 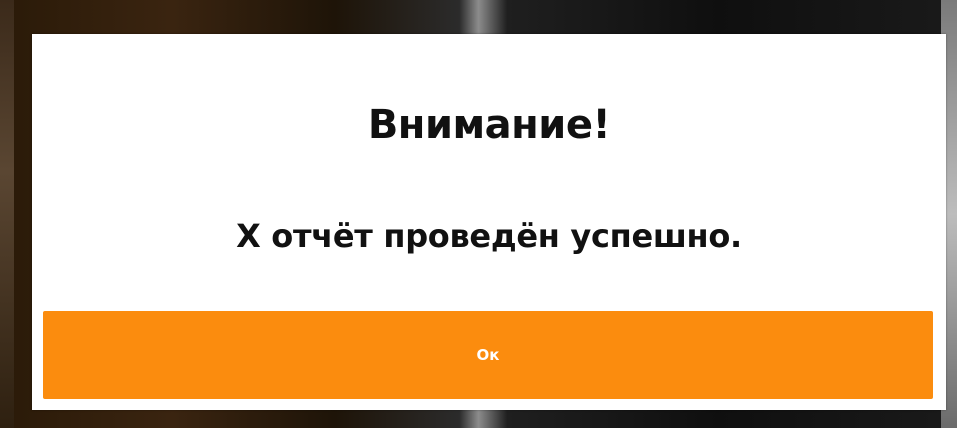 What do you see at coordinates (489, 125) in the screenshot?
I see `dialog-title: Внимание!` at bounding box center [489, 125].